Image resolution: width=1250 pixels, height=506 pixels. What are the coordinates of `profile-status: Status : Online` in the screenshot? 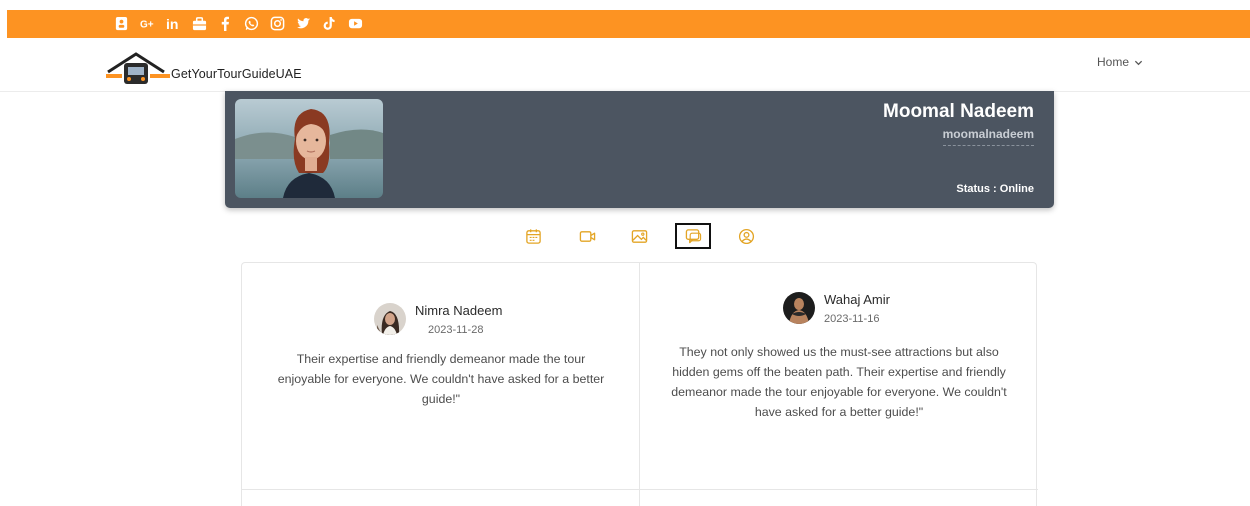 It's located at (995, 189).